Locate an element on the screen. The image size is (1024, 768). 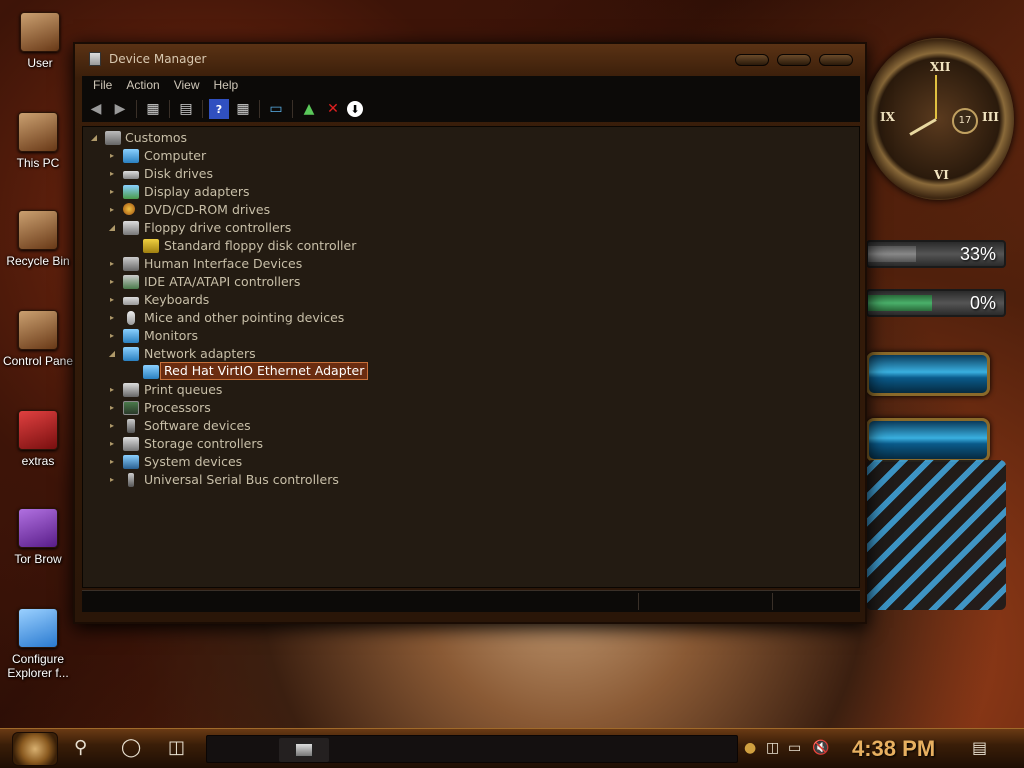
tree-node-label: System devices is located at coordinates (193, 461).